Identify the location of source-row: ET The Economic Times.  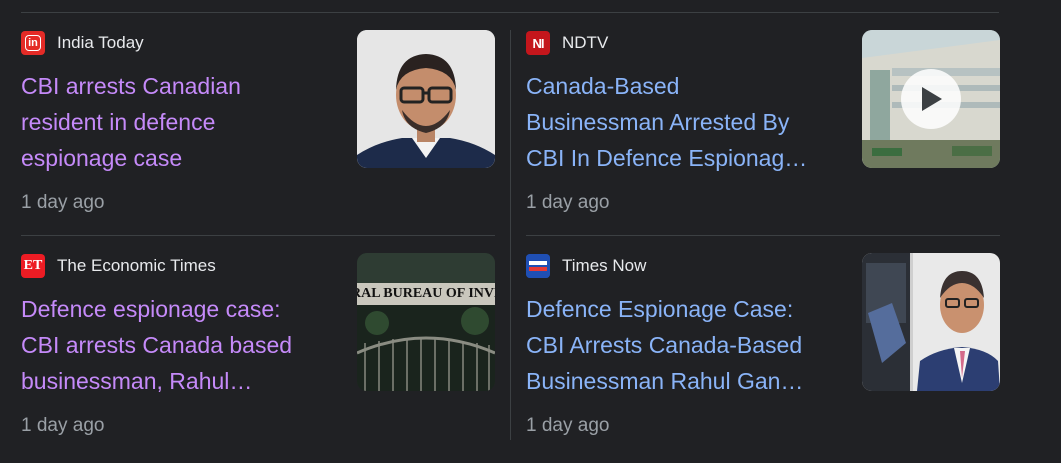
(118, 266).